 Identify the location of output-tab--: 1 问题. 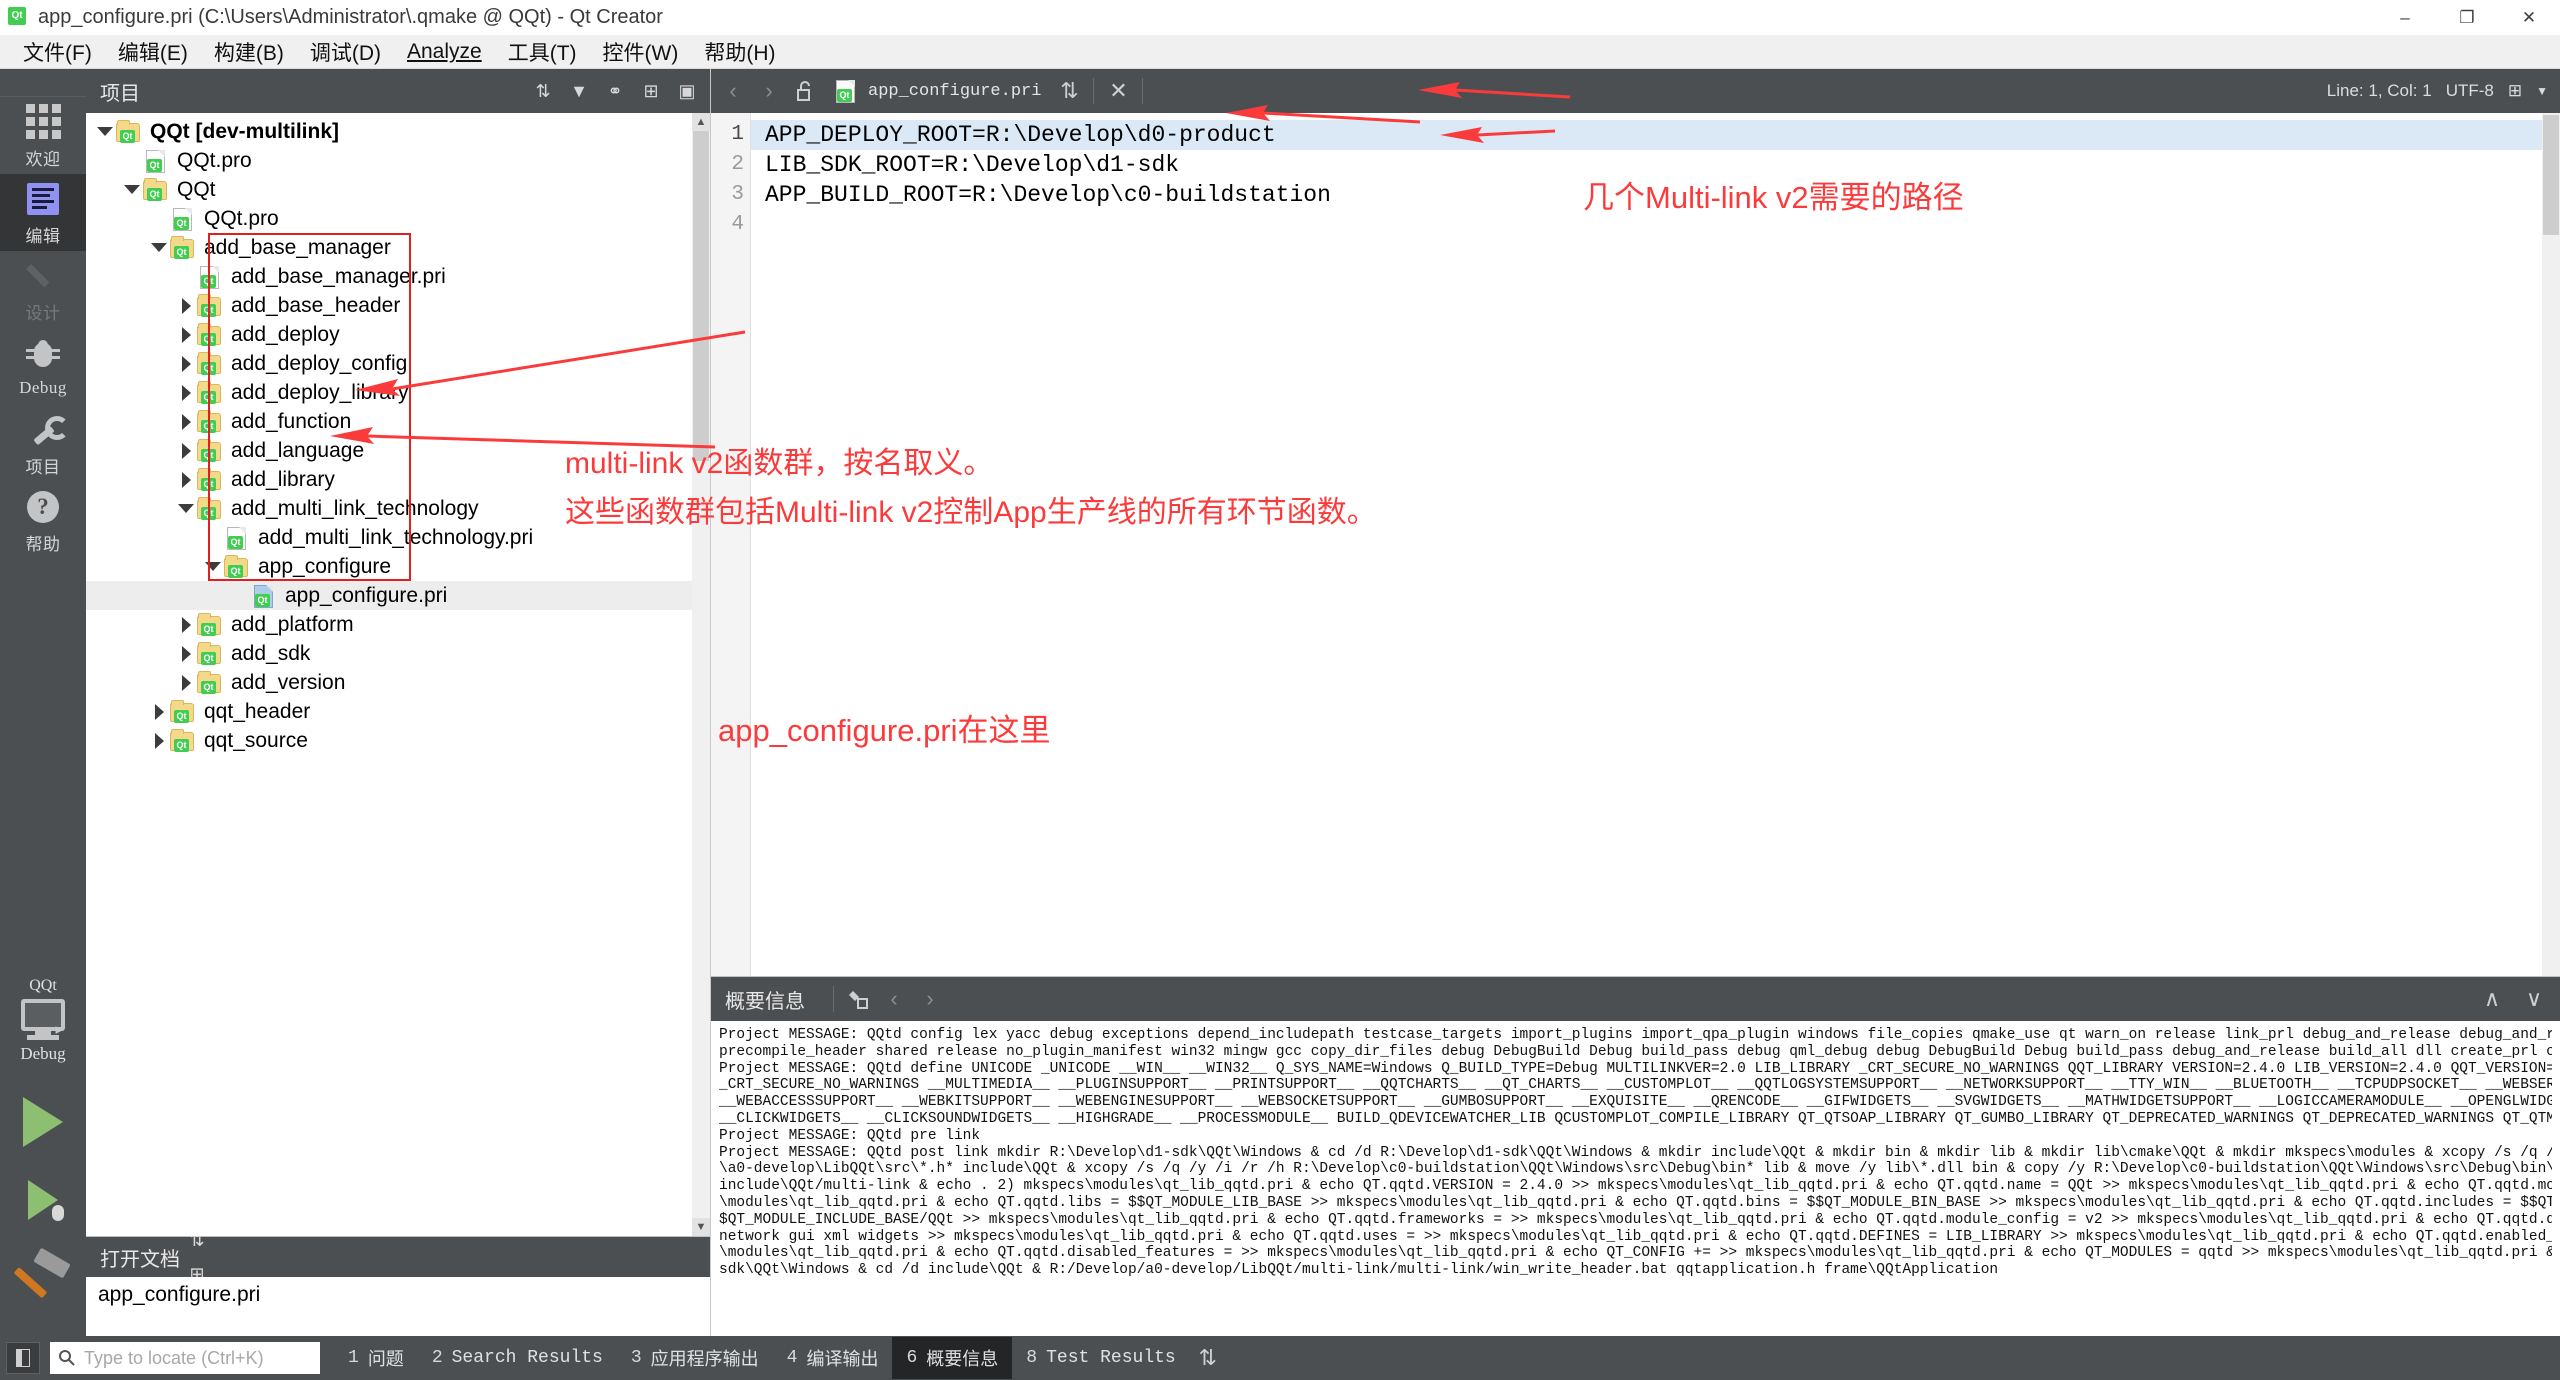
(376, 1358).